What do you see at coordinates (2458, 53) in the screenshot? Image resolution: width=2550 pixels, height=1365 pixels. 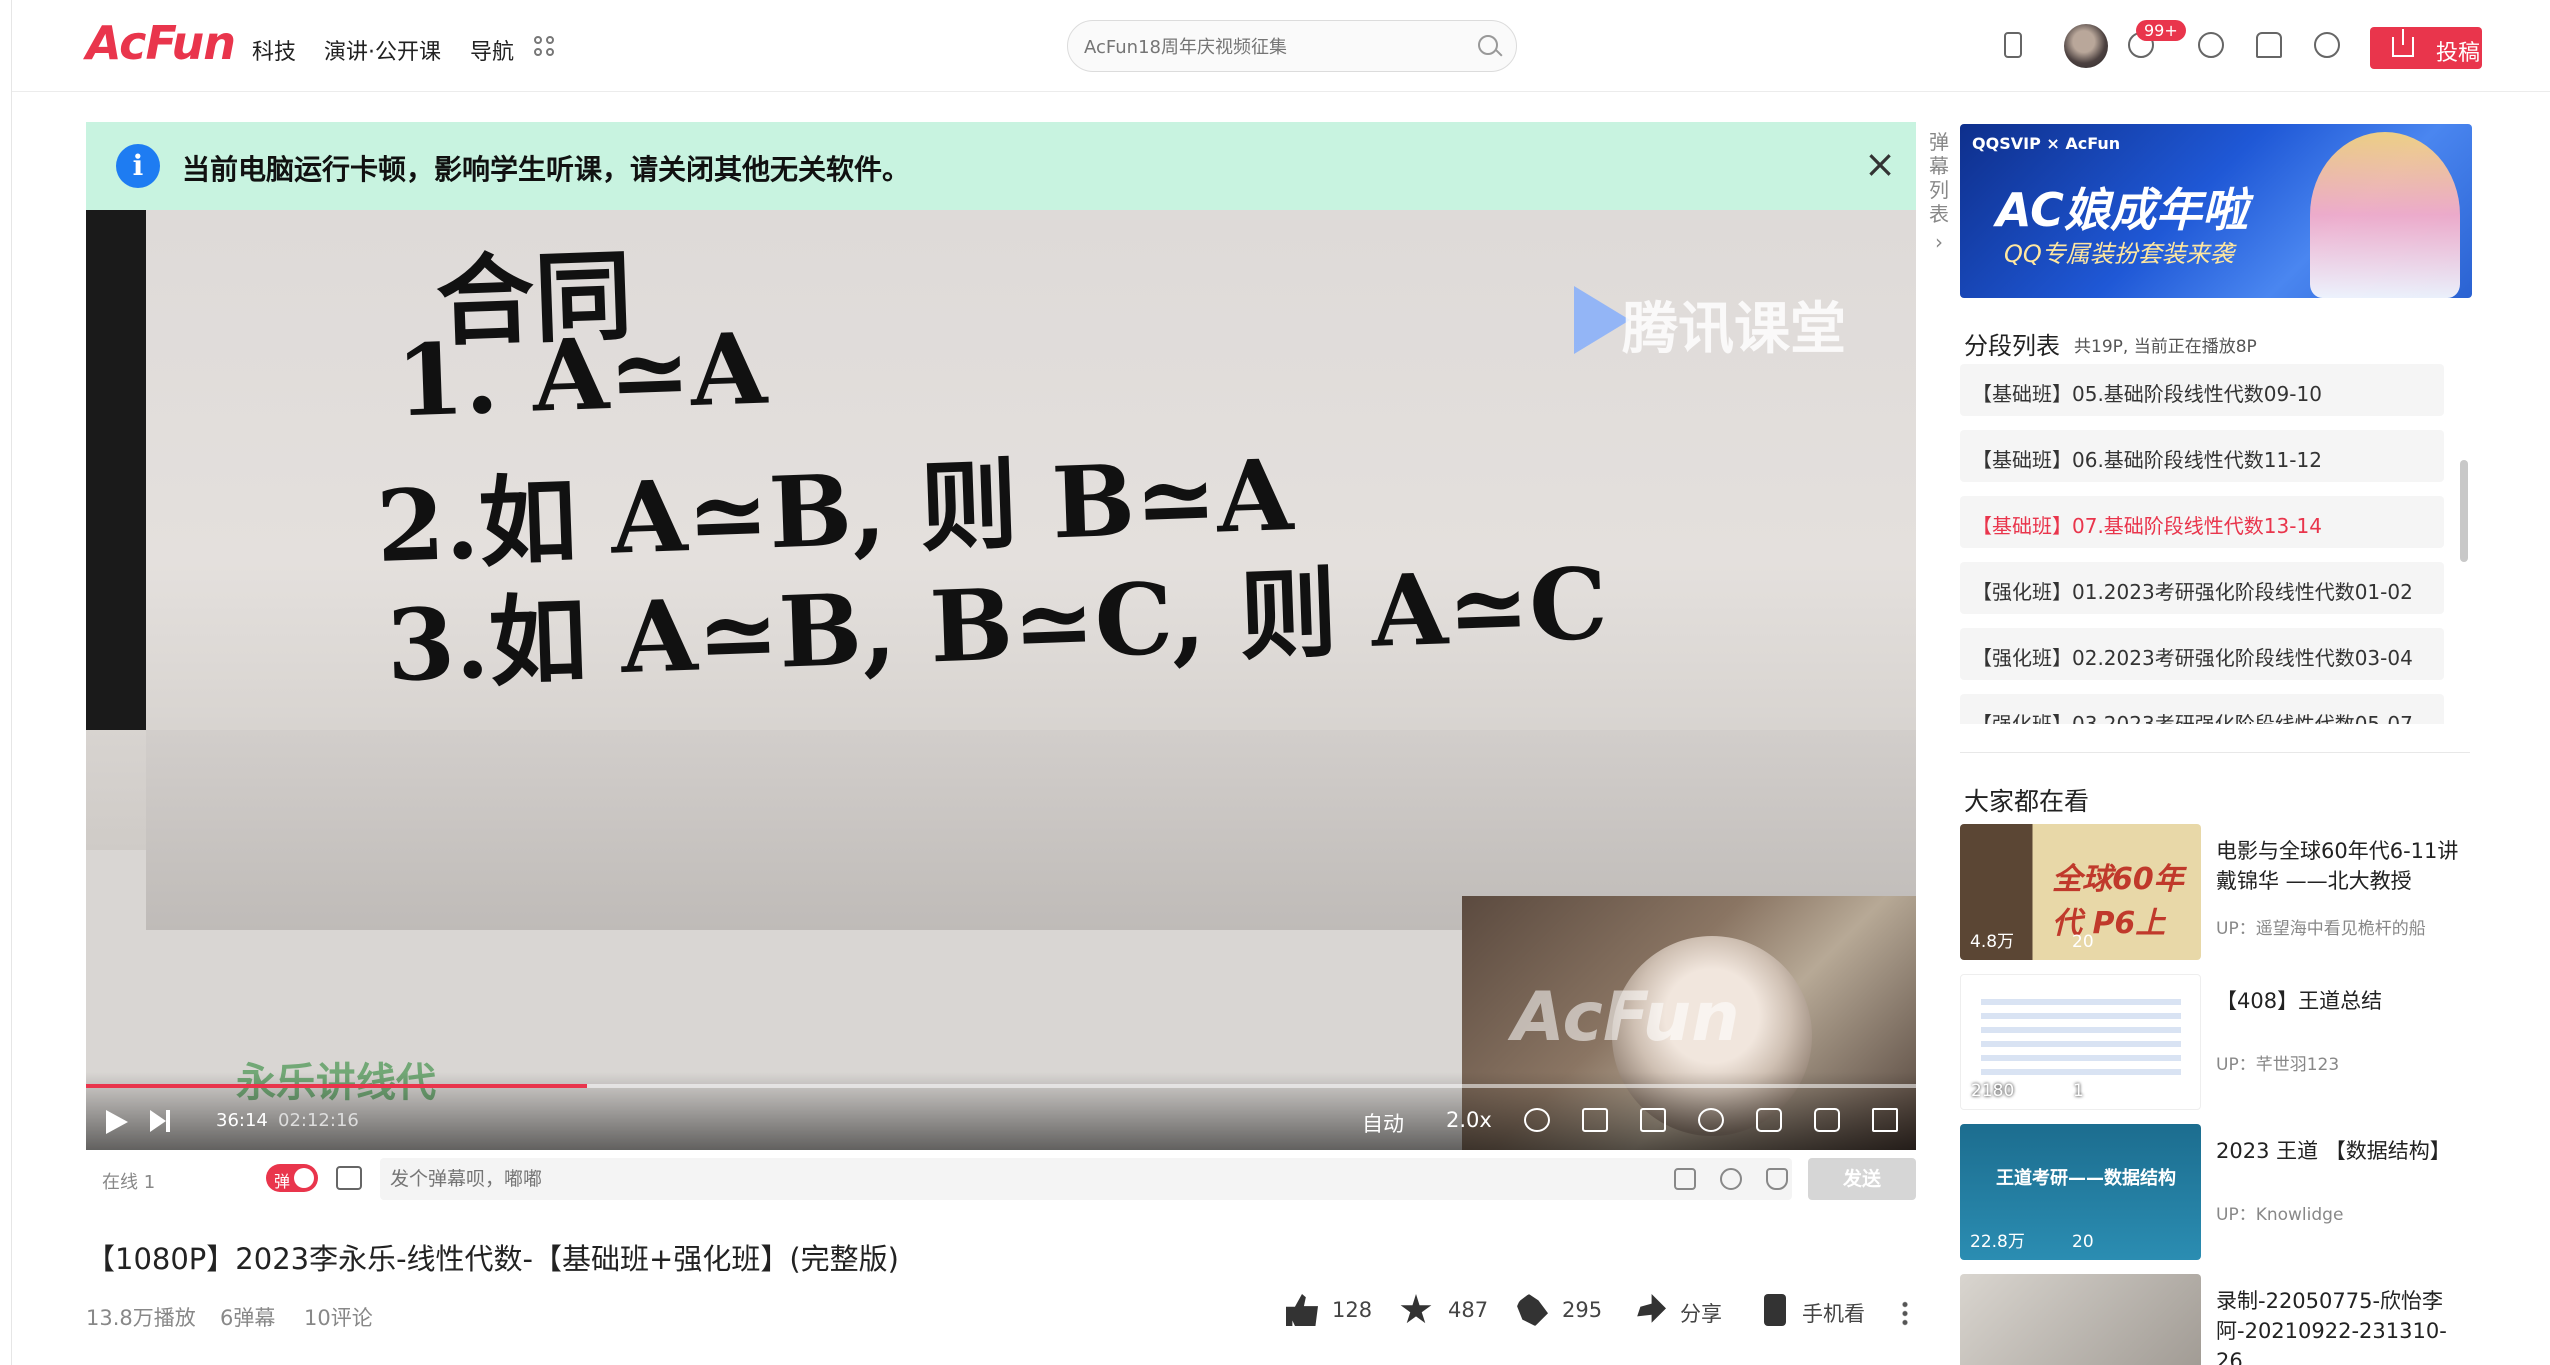 I see `upload-label: 投稿` at bounding box center [2458, 53].